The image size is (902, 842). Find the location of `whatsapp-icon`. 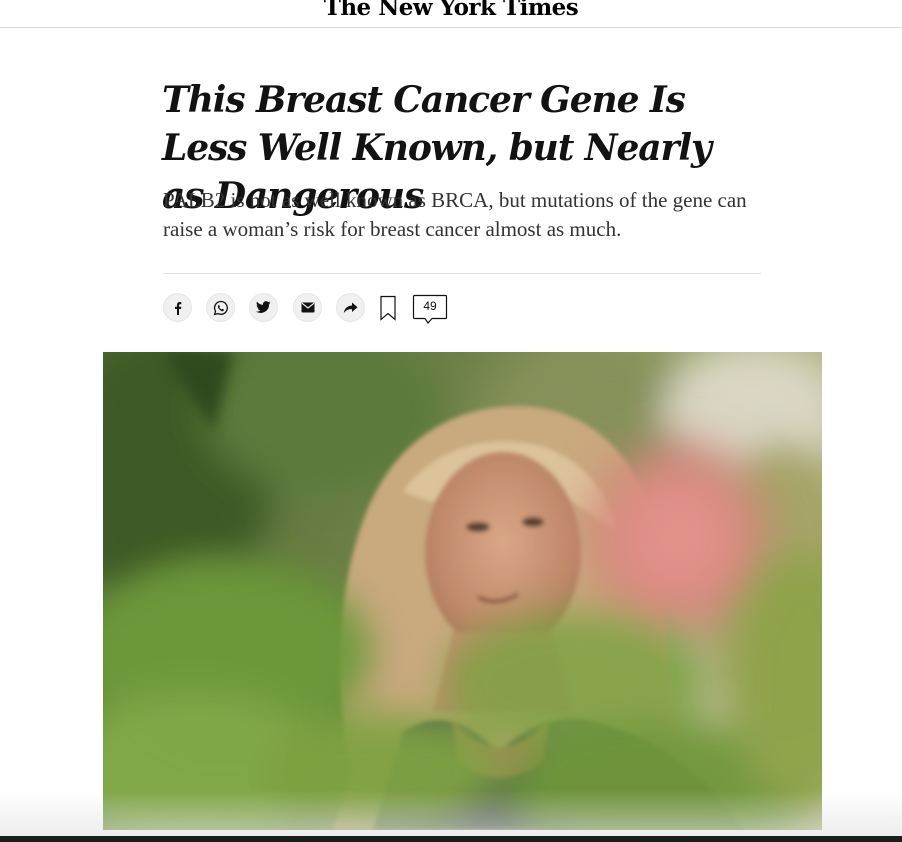

whatsapp-icon is located at coordinates (220, 307).